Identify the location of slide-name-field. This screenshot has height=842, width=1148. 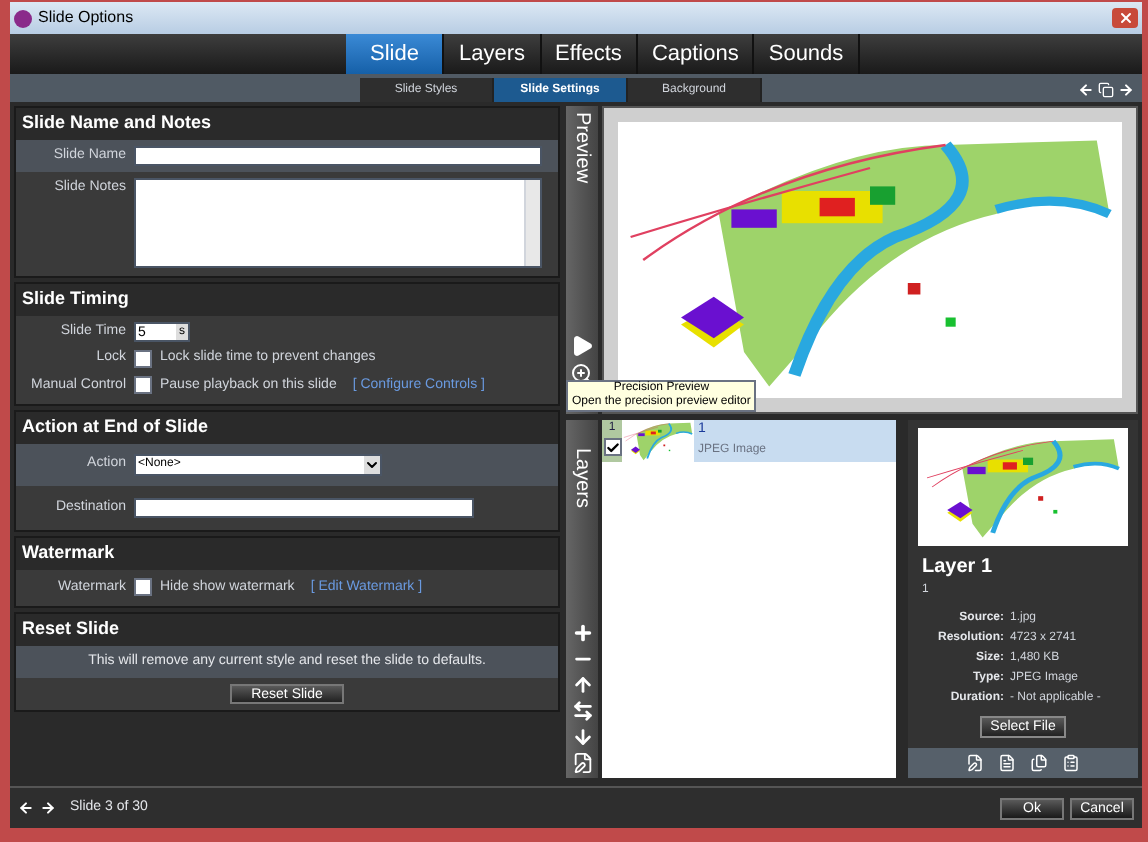
(338, 155).